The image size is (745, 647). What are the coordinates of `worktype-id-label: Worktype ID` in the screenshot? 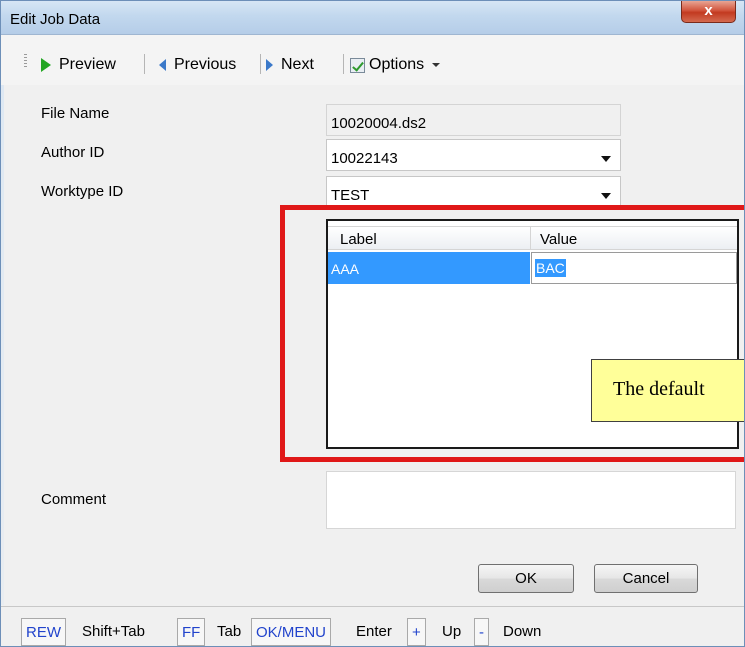 It's located at (82, 191).